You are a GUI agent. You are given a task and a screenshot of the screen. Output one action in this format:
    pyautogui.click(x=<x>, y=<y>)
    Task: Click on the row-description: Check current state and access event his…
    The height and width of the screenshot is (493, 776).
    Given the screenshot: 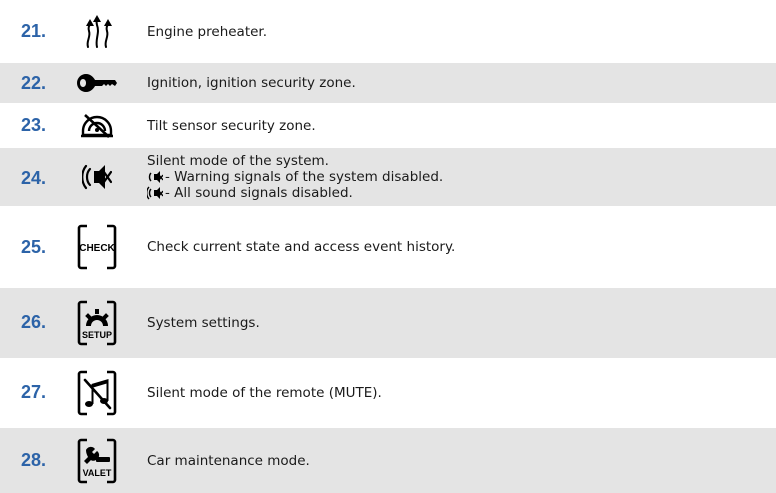 What is the action you would take?
    pyautogui.click(x=301, y=247)
    